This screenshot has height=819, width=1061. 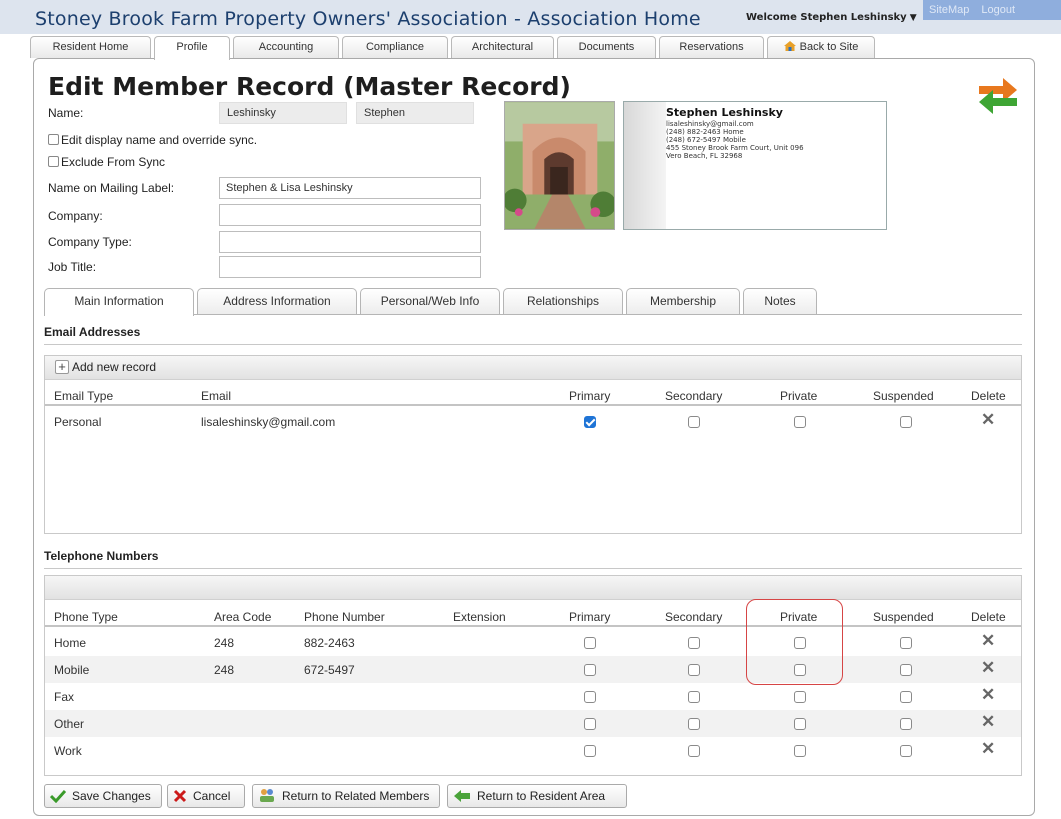 I want to click on tab-address-information: Address Information, so click(x=277, y=301).